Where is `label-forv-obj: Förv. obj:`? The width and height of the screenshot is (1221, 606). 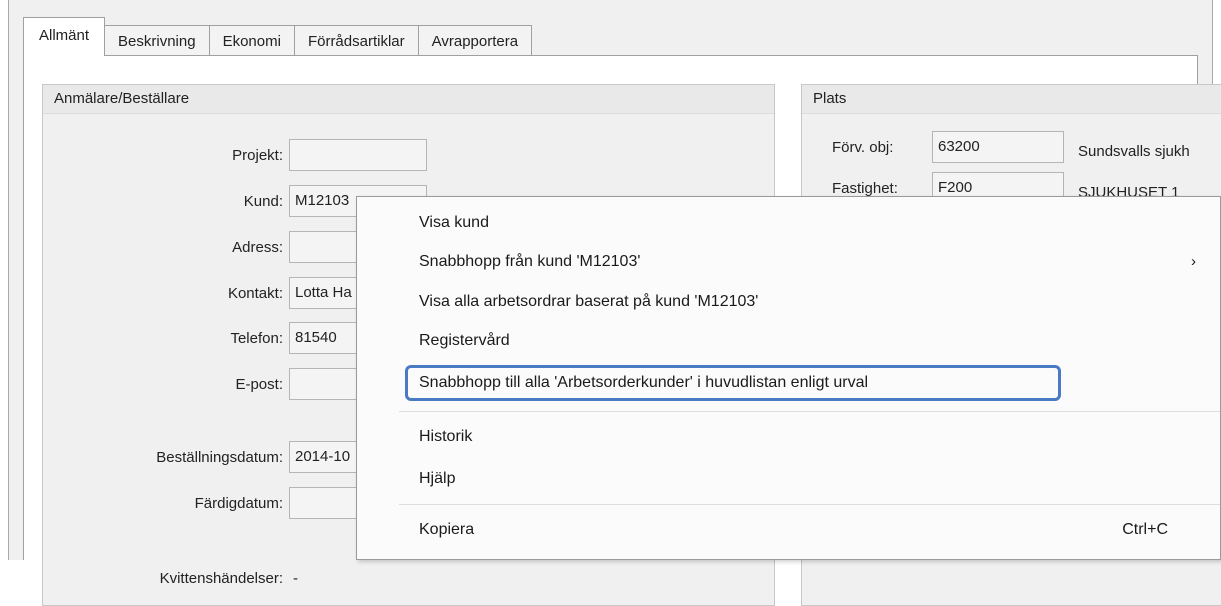 label-forv-obj: Förv. obj: is located at coordinates (863, 147).